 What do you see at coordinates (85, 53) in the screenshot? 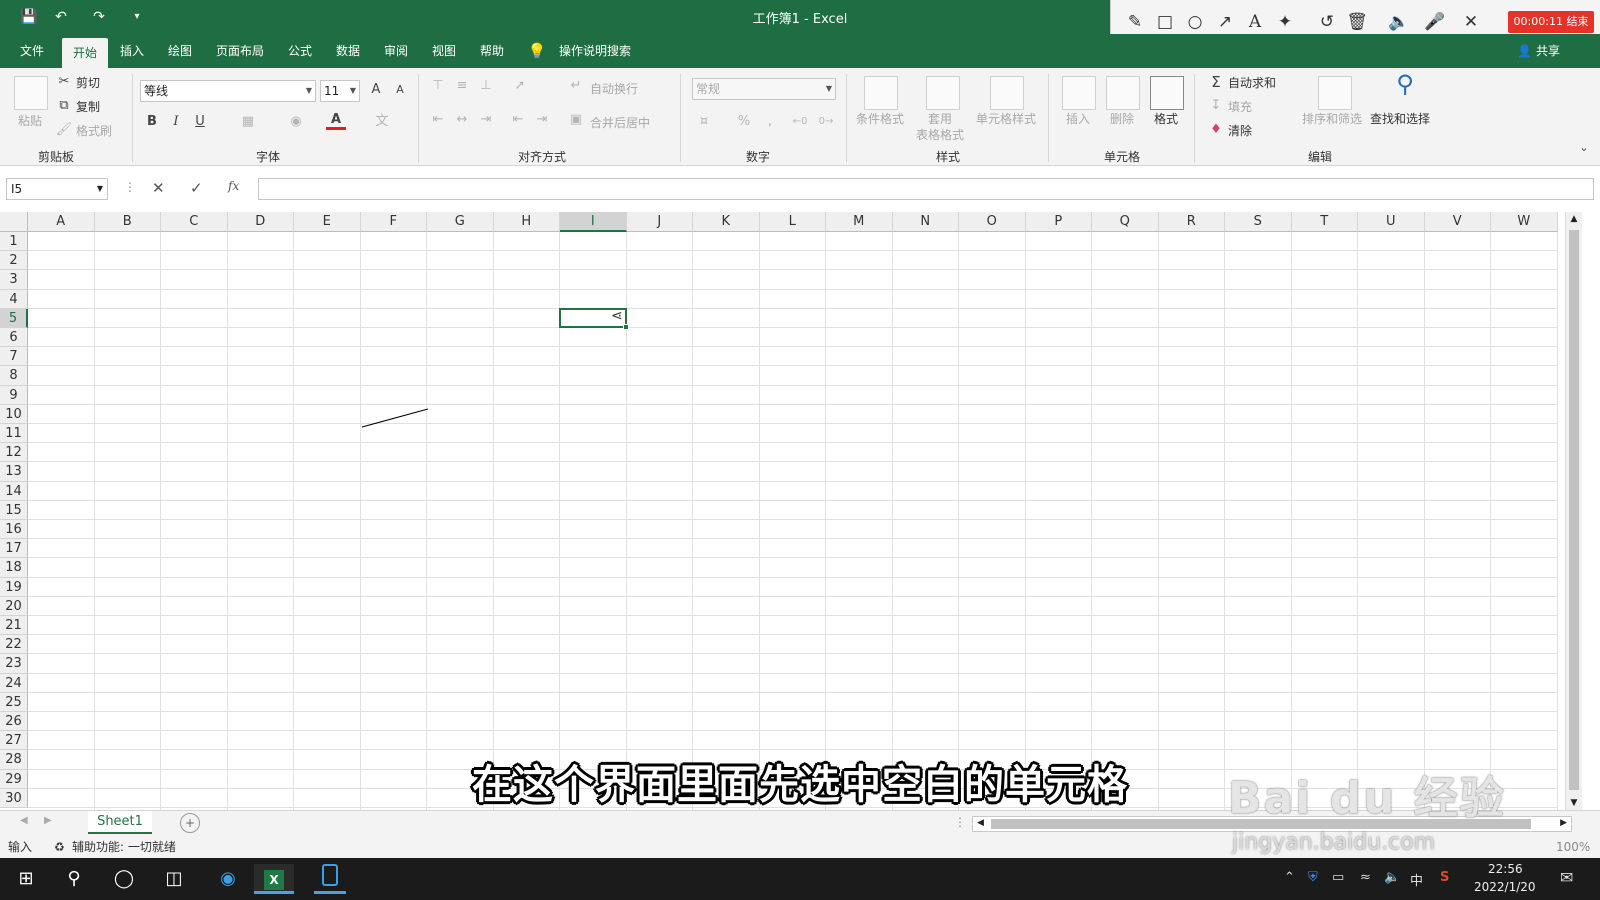
I see `tab-home: 开始` at bounding box center [85, 53].